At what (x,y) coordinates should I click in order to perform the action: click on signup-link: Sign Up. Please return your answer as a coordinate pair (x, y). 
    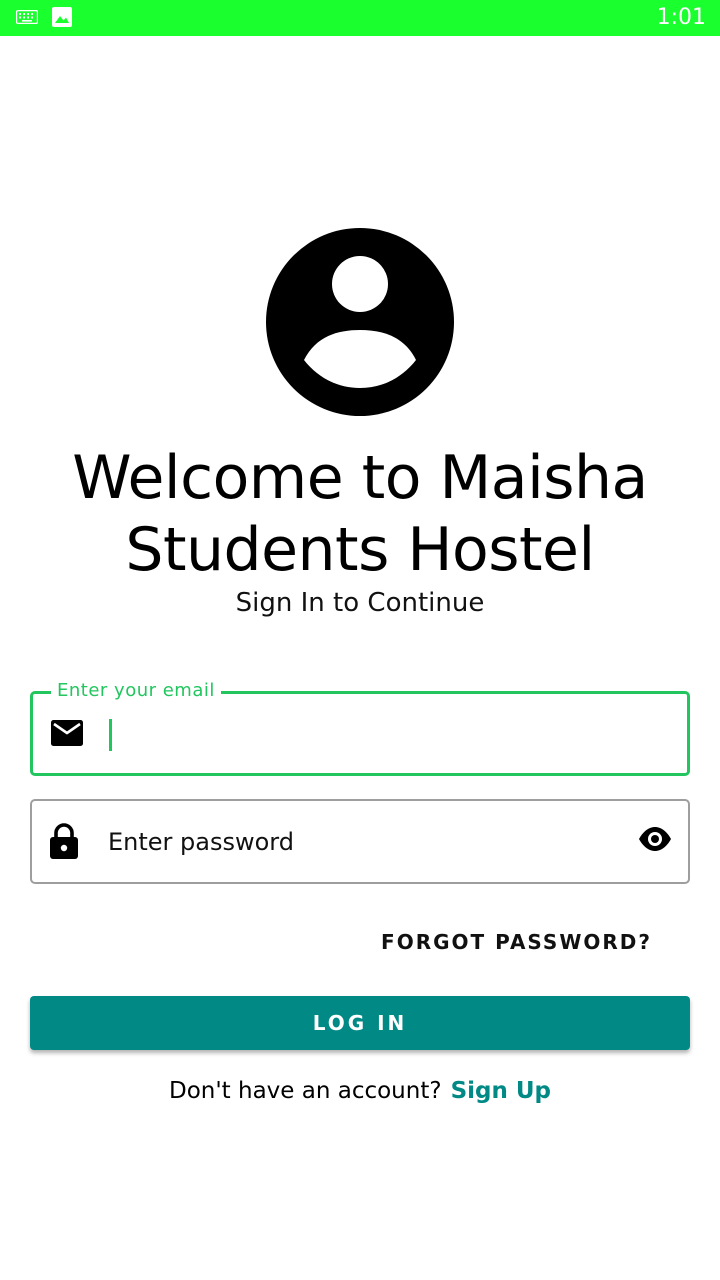
    Looking at the image, I should click on (501, 1091).